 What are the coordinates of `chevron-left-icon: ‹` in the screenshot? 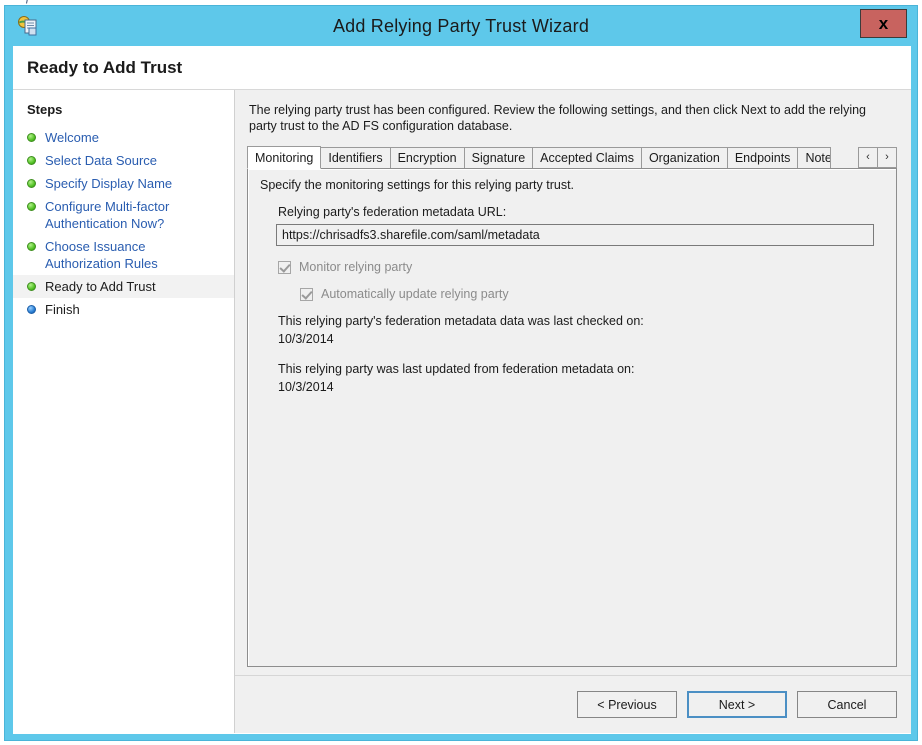 It's located at (868, 157).